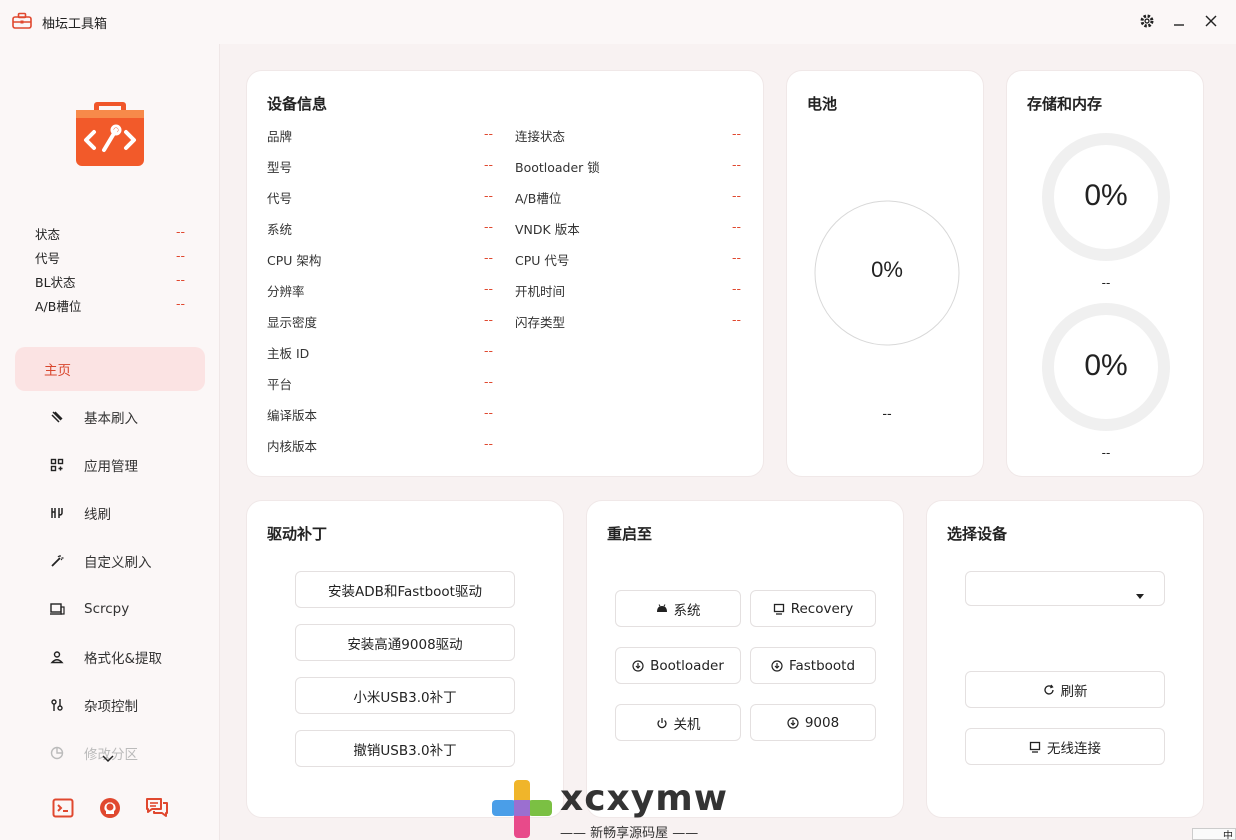  I want to click on reboot-title: 重启至, so click(630, 534).